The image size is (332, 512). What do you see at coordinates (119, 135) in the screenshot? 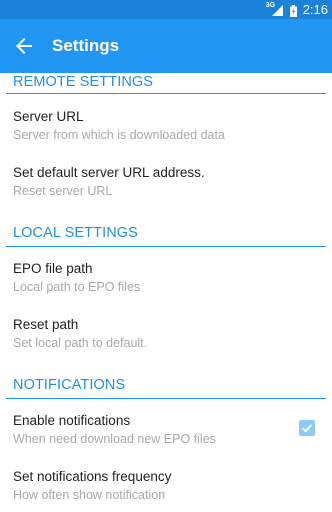
I see `pref-summary: Server from which is downloaded data` at bounding box center [119, 135].